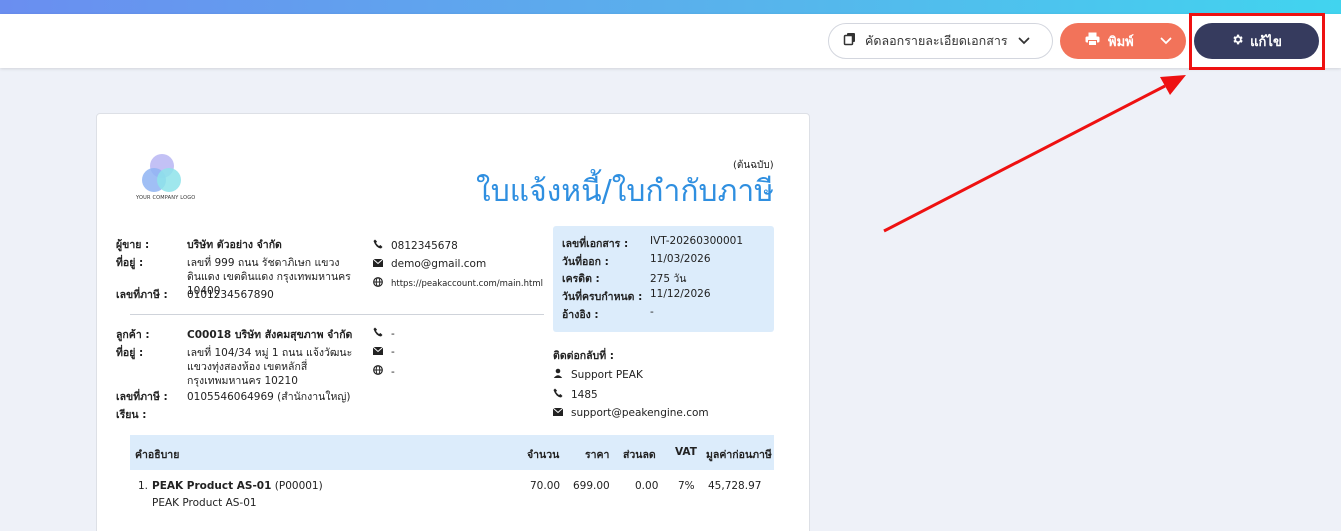  I want to click on row-discount: 0.00, so click(647, 486).